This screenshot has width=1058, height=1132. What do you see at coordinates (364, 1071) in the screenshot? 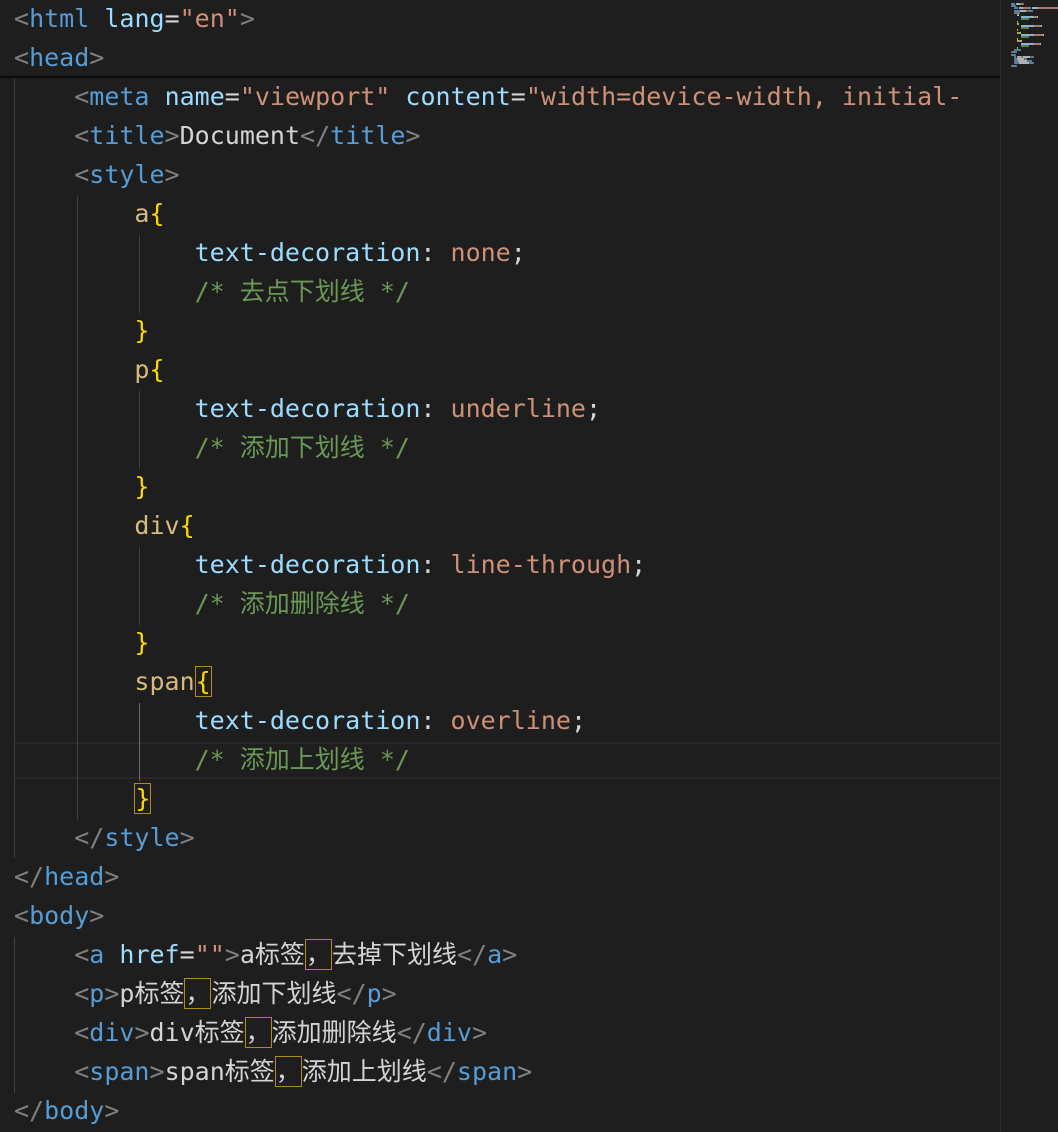
I see `code-token: 添加上划线` at bounding box center [364, 1071].